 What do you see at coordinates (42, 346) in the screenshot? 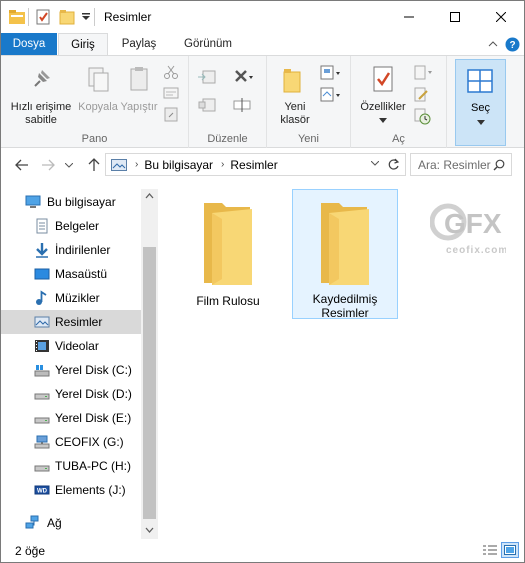
I see `videos-icon` at bounding box center [42, 346].